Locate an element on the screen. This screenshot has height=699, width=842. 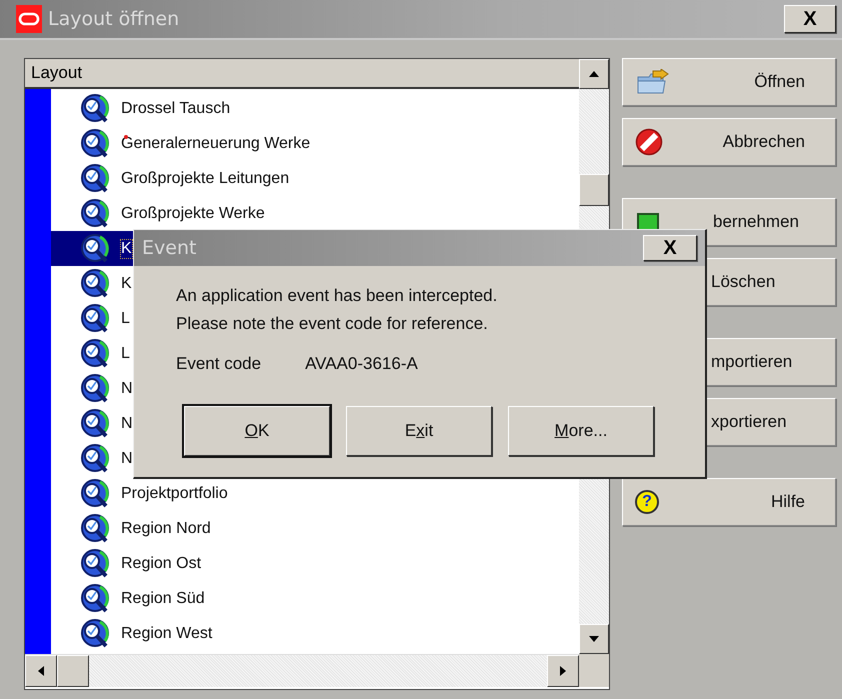
item-label: Region Ost is located at coordinates (161, 563).